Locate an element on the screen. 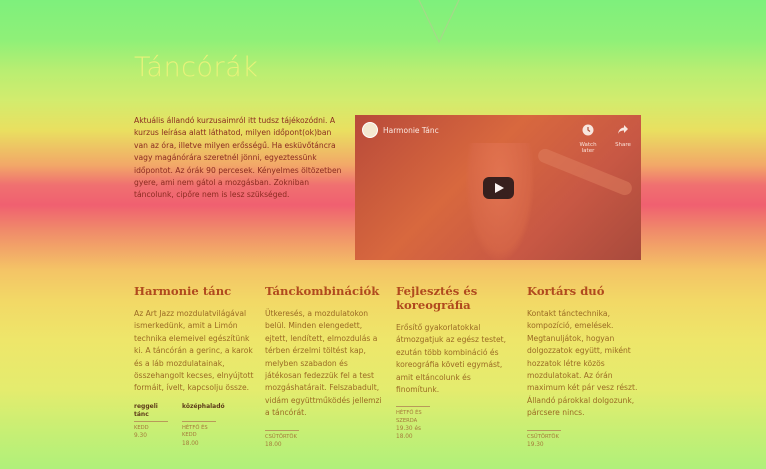 The image size is (766, 469). course-schedule: csütörtök 19.30 is located at coordinates (587, 439).